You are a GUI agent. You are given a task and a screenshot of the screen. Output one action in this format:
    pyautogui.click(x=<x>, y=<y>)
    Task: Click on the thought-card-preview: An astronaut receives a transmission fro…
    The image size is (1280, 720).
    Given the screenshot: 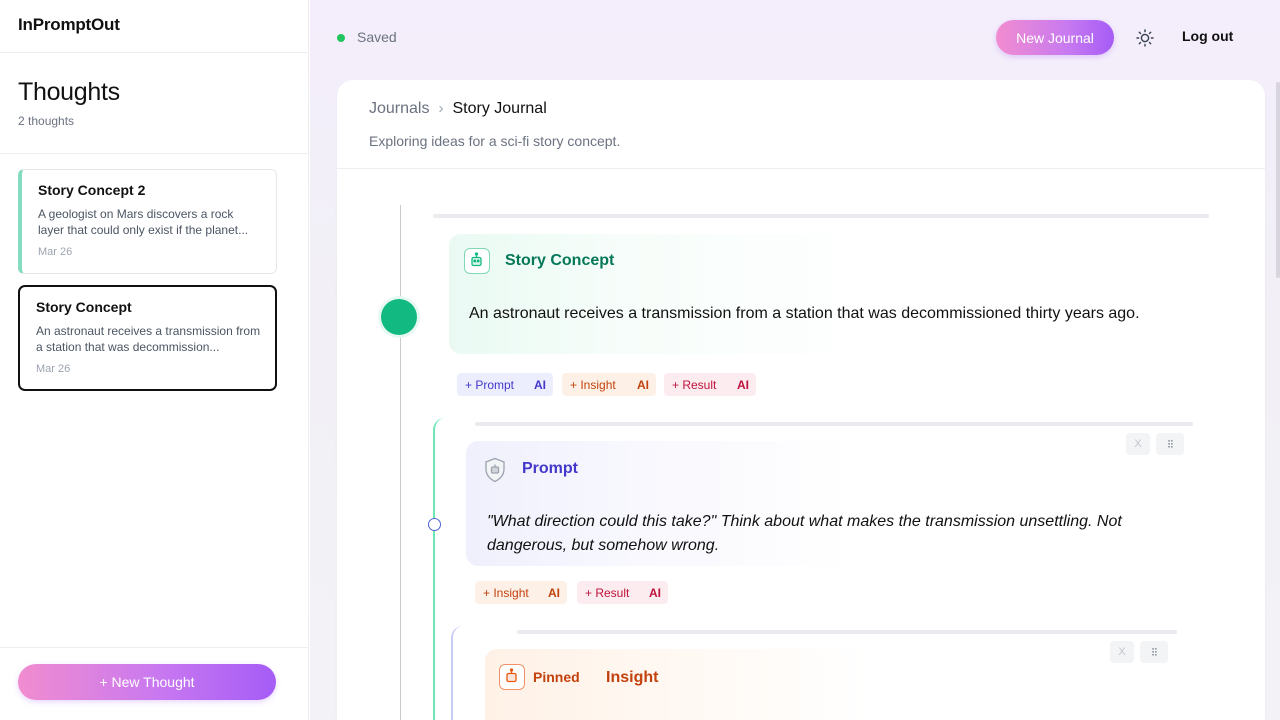 What is the action you would take?
    pyautogui.click(x=148, y=339)
    